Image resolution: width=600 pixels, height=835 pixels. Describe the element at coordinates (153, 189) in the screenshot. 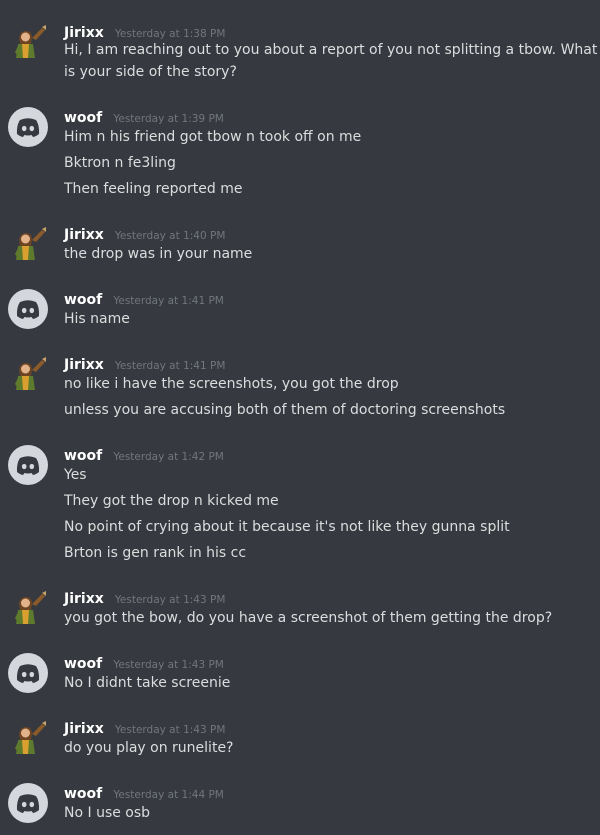

I see `message-text: Then feeling reported me` at that location.